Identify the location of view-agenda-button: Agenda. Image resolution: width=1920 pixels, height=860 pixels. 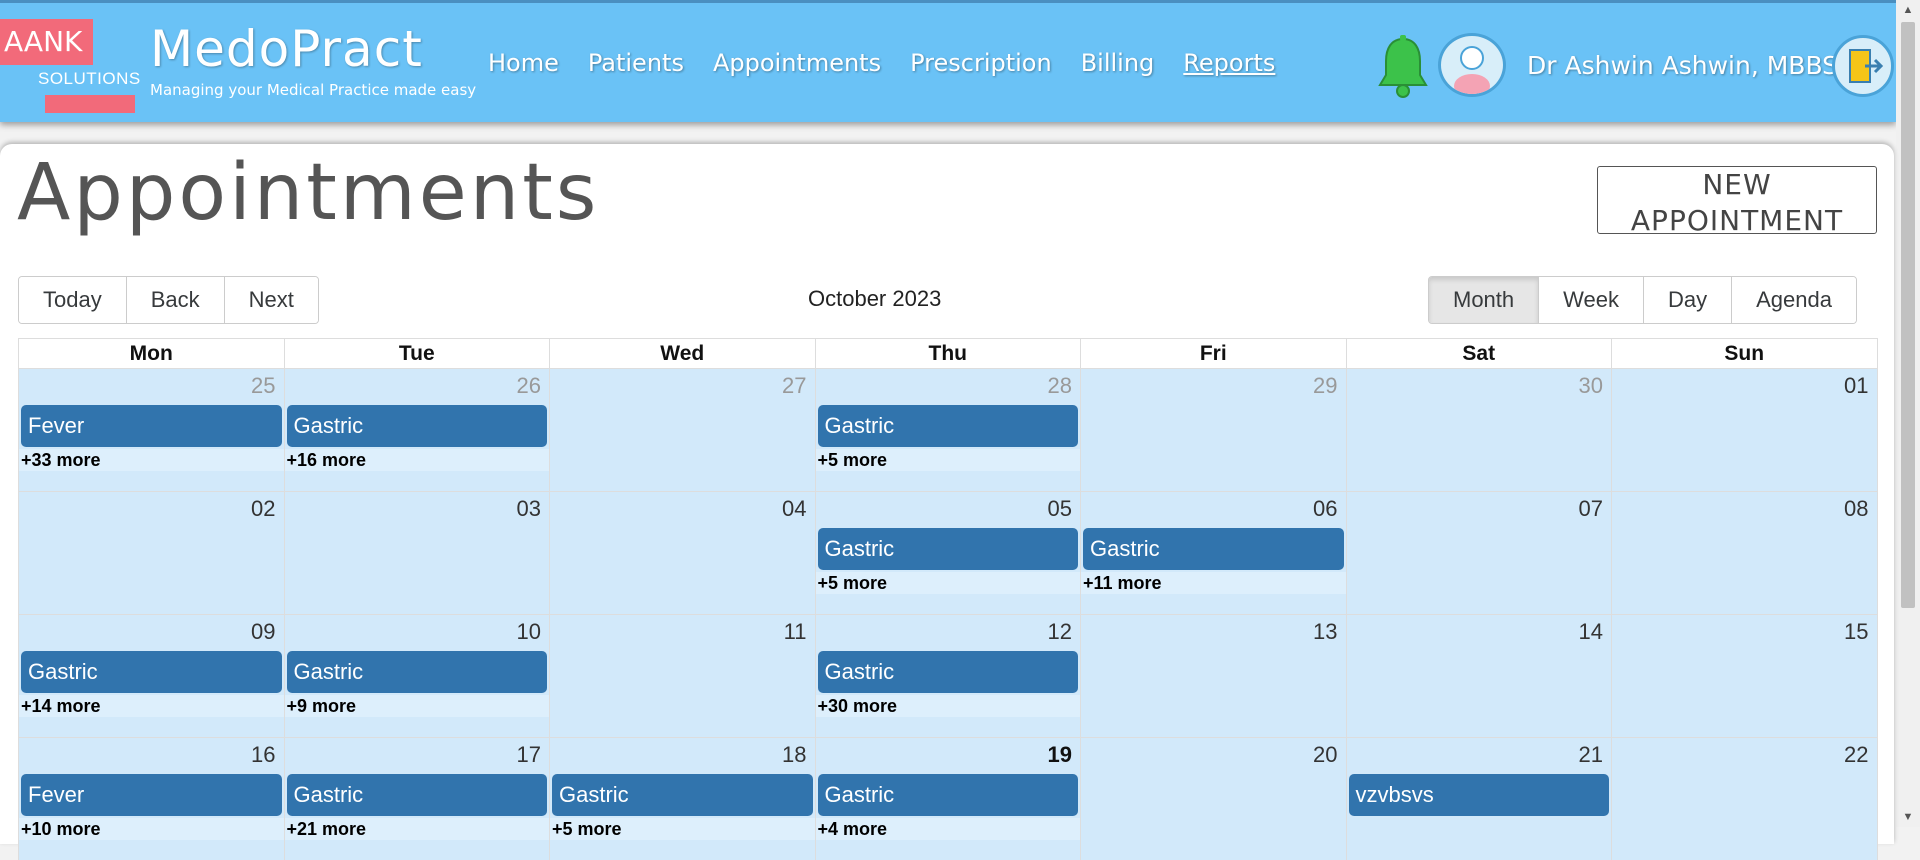
(1794, 300).